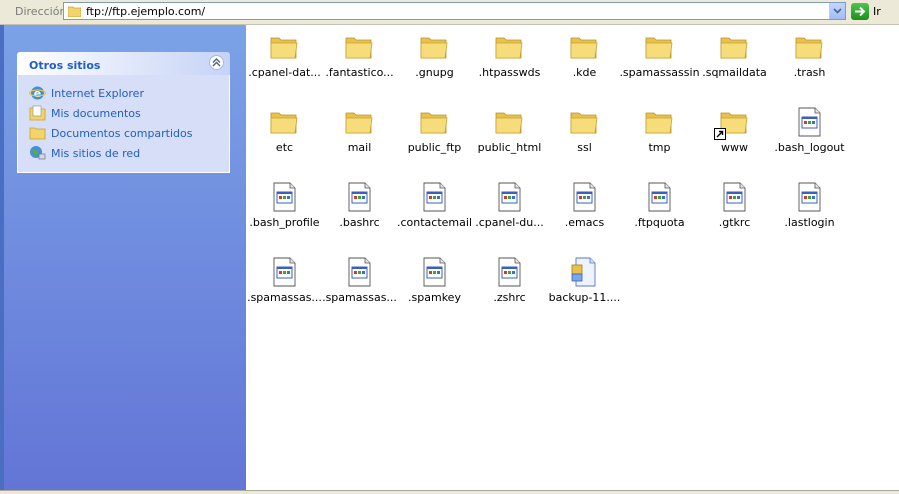 This screenshot has height=494, width=899. I want to click on folder-item: .htpasswds, so click(509, 61).